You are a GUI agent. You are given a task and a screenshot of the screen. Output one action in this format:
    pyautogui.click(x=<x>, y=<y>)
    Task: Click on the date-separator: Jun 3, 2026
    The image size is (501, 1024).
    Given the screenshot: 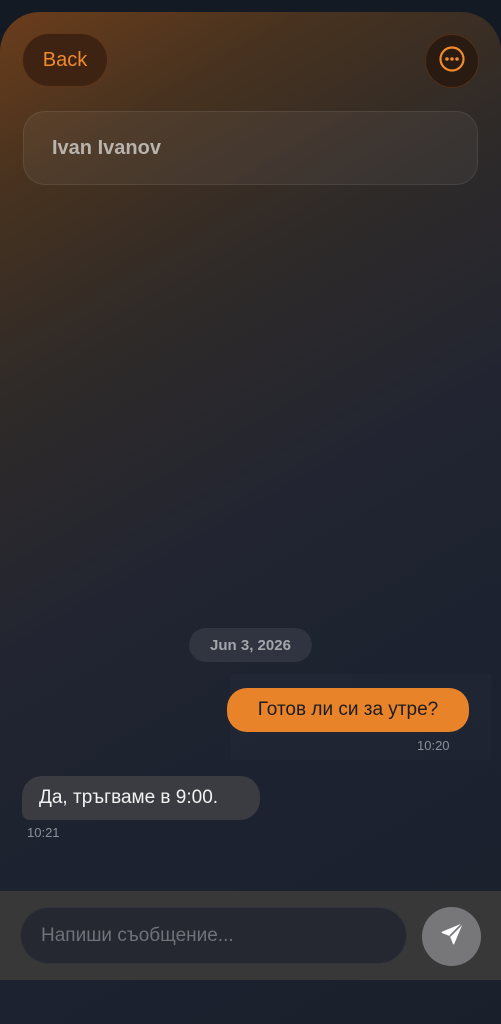 What is the action you would take?
    pyautogui.click(x=250, y=645)
    